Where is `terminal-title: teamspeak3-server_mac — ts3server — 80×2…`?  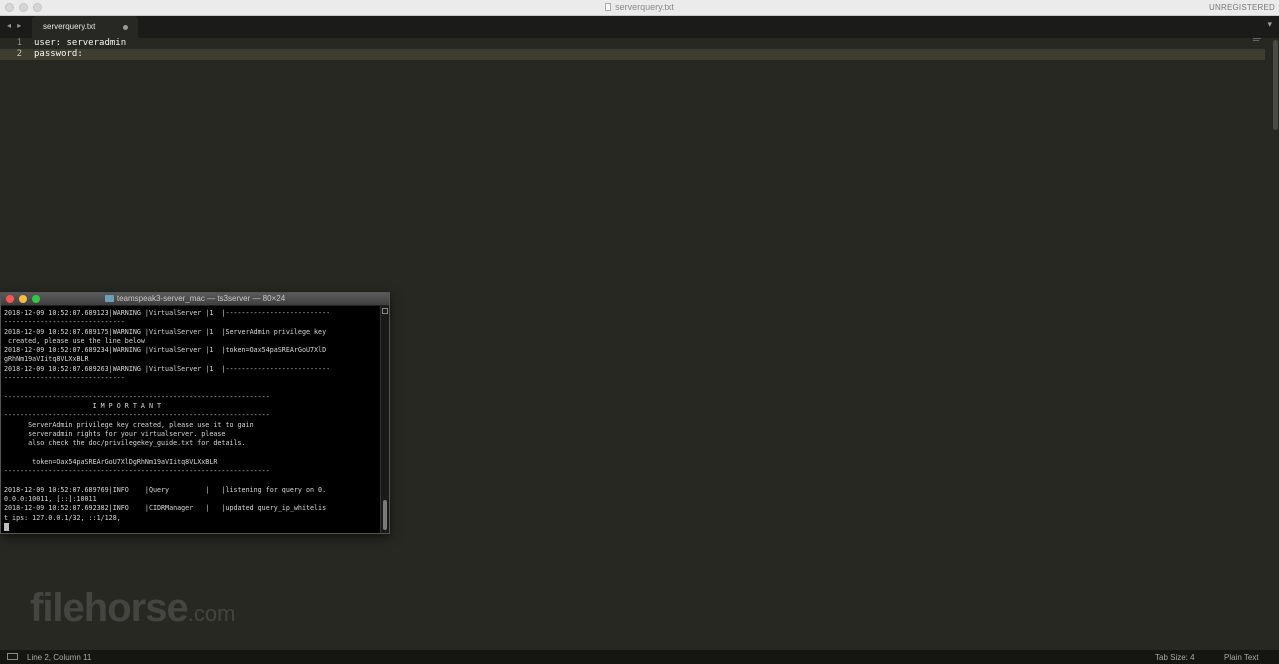 terminal-title: teamspeak3-server_mac — ts3server — 80×2… is located at coordinates (195, 298).